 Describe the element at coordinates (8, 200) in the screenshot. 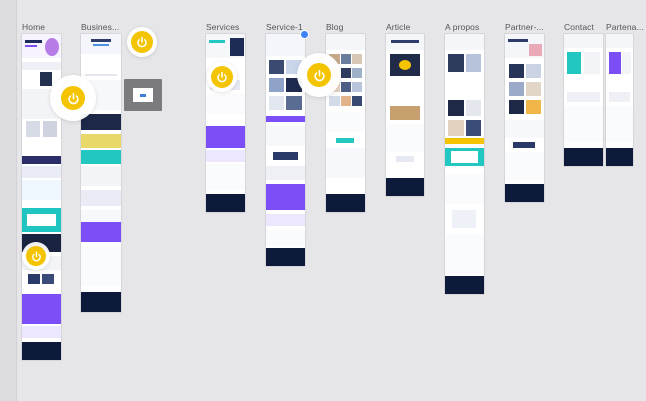

I see `canvas-left-edge` at that location.